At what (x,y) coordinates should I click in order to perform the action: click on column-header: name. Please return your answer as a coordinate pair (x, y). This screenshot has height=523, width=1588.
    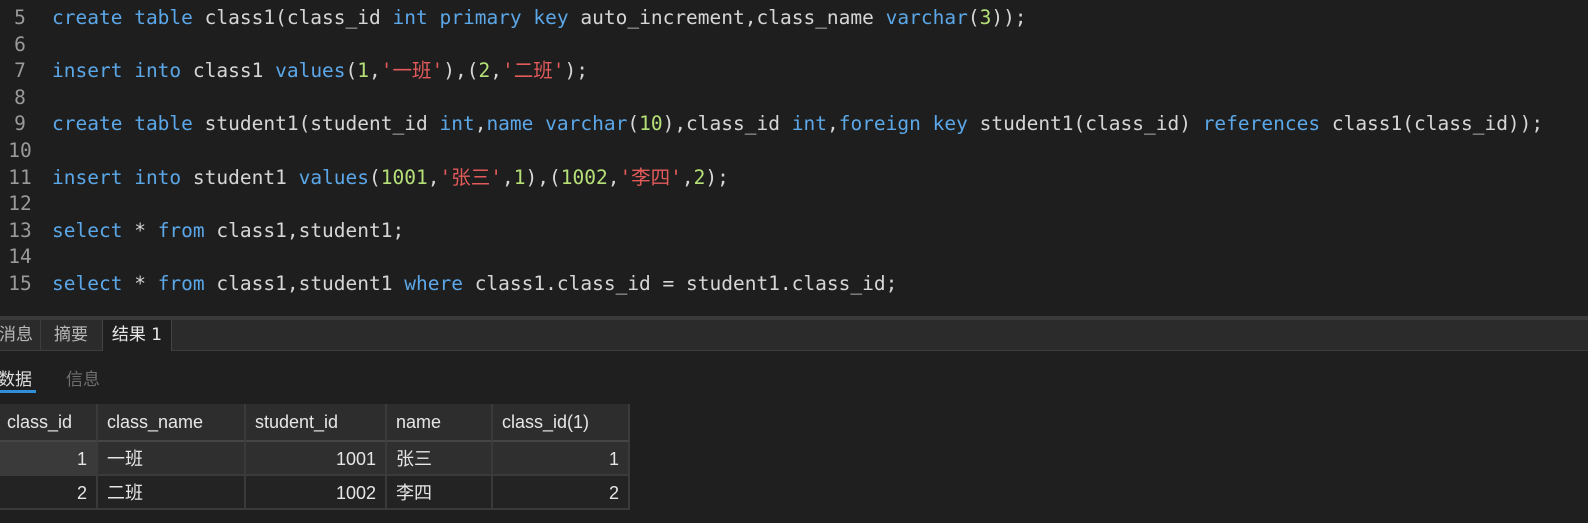
    Looking at the image, I should click on (440, 423).